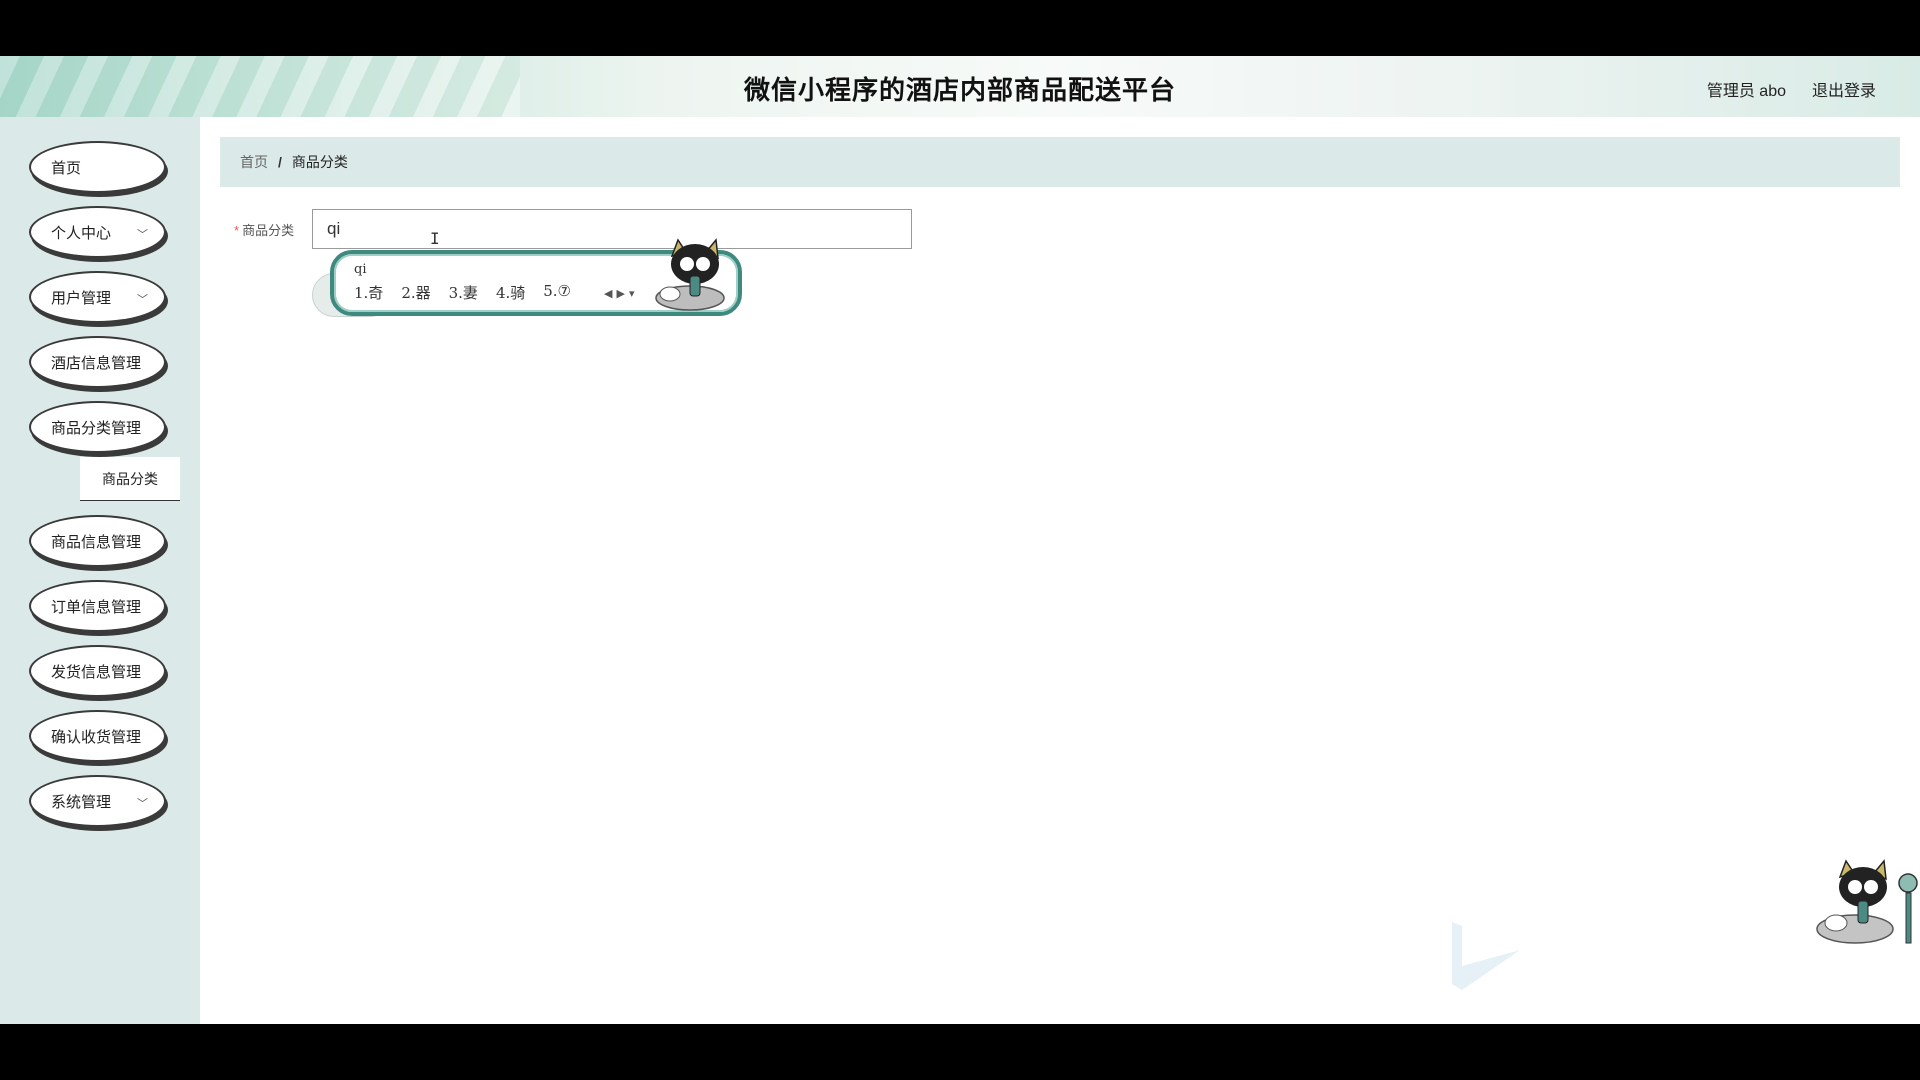 The image size is (1920, 1080). What do you see at coordinates (319, 162) in the screenshot?
I see `breadcrumb-current: 商品分类` at bounding box center [319, 162].